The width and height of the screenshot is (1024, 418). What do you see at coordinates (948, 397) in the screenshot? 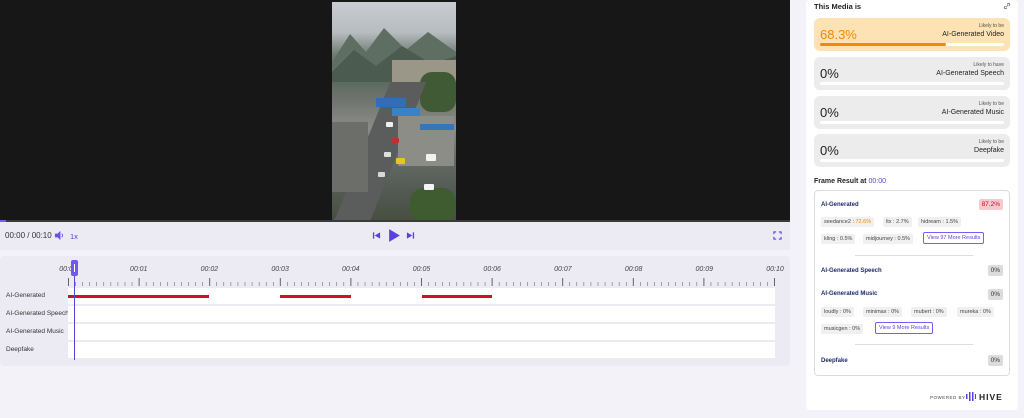
I see `powered-by-label: POWERED BY` at bounding box center [948, 397].